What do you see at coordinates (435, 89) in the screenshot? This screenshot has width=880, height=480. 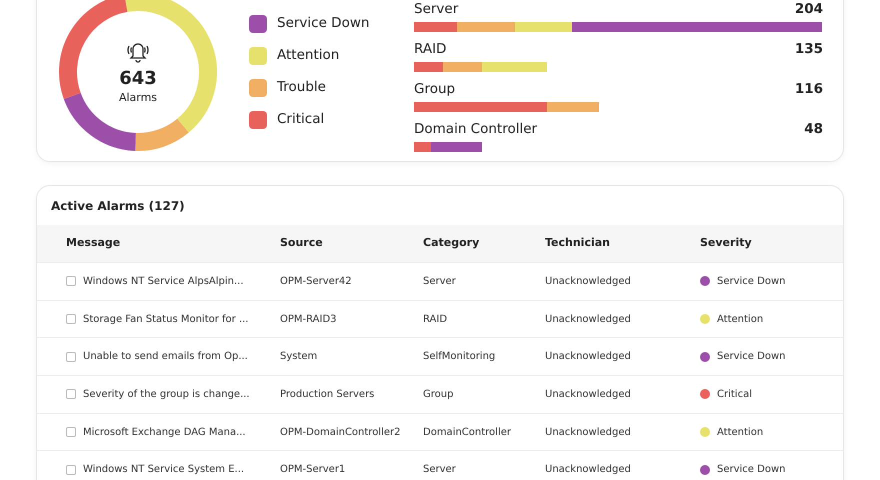 I see `category-name: Group` at bounding box center [435, 89].